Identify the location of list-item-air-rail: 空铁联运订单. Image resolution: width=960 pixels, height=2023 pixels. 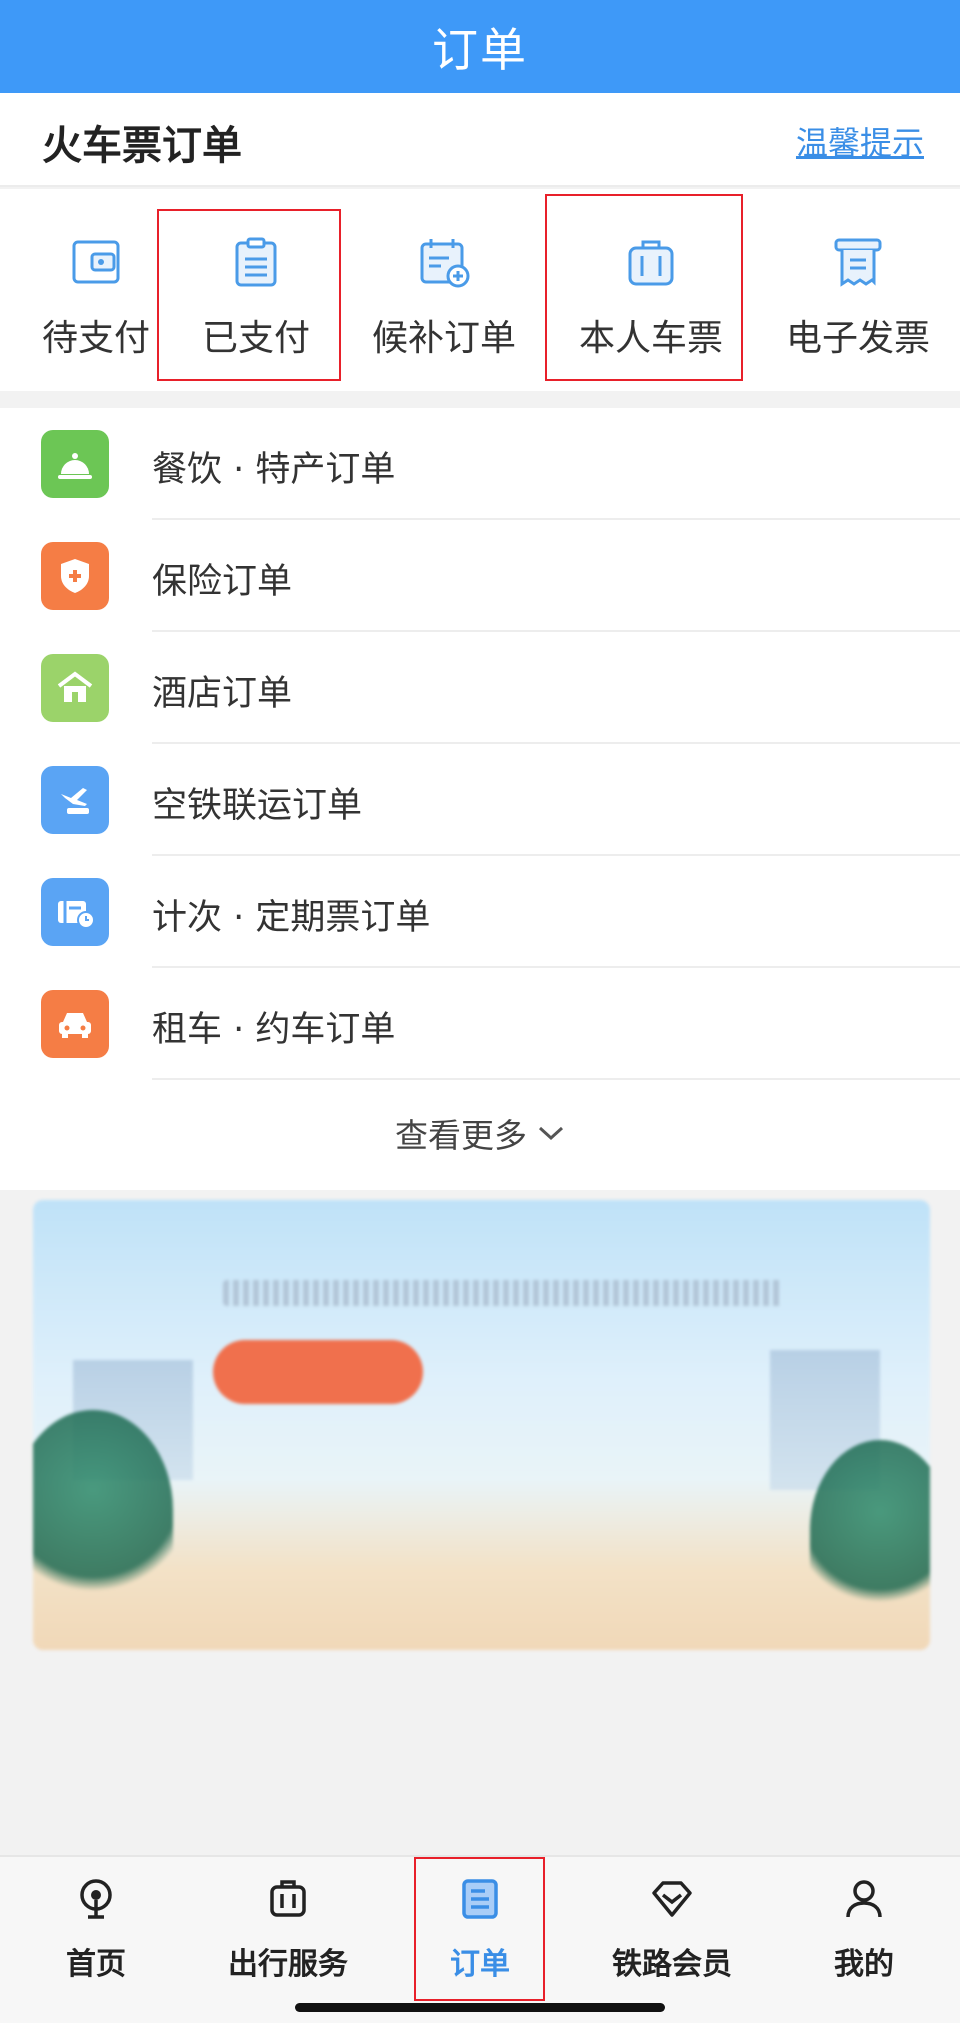
(480, 800).